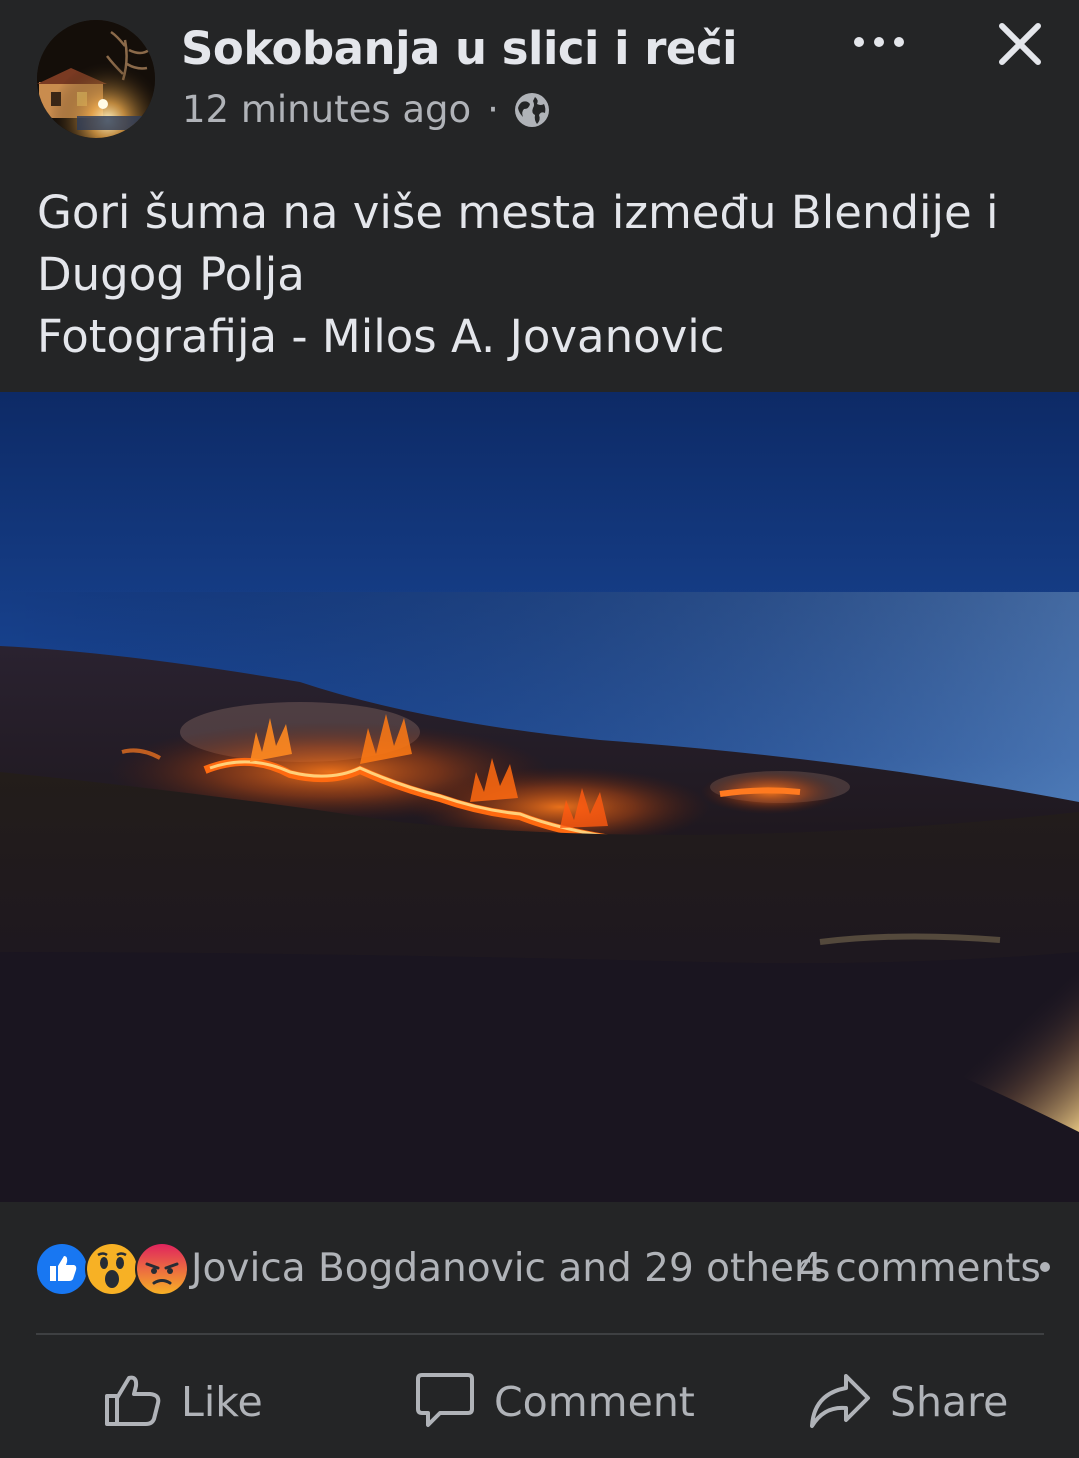 The image size is (1079, 1458). I want to click on reaction-summary, so click(112, 1269).